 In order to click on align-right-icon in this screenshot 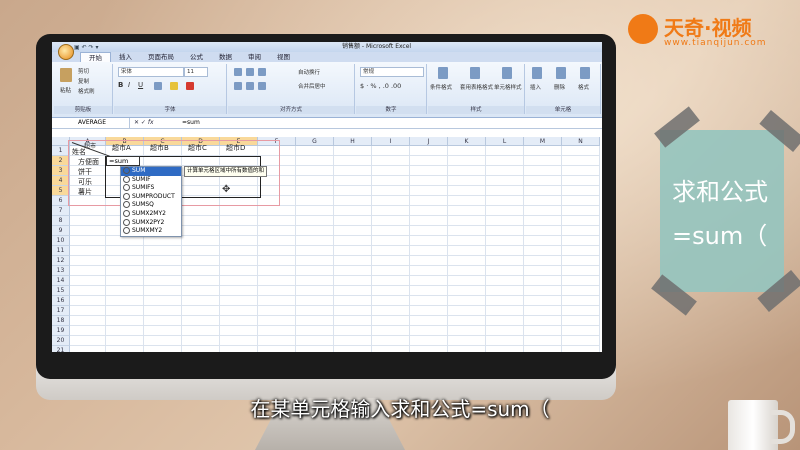, I will do `click(262, 86)`.